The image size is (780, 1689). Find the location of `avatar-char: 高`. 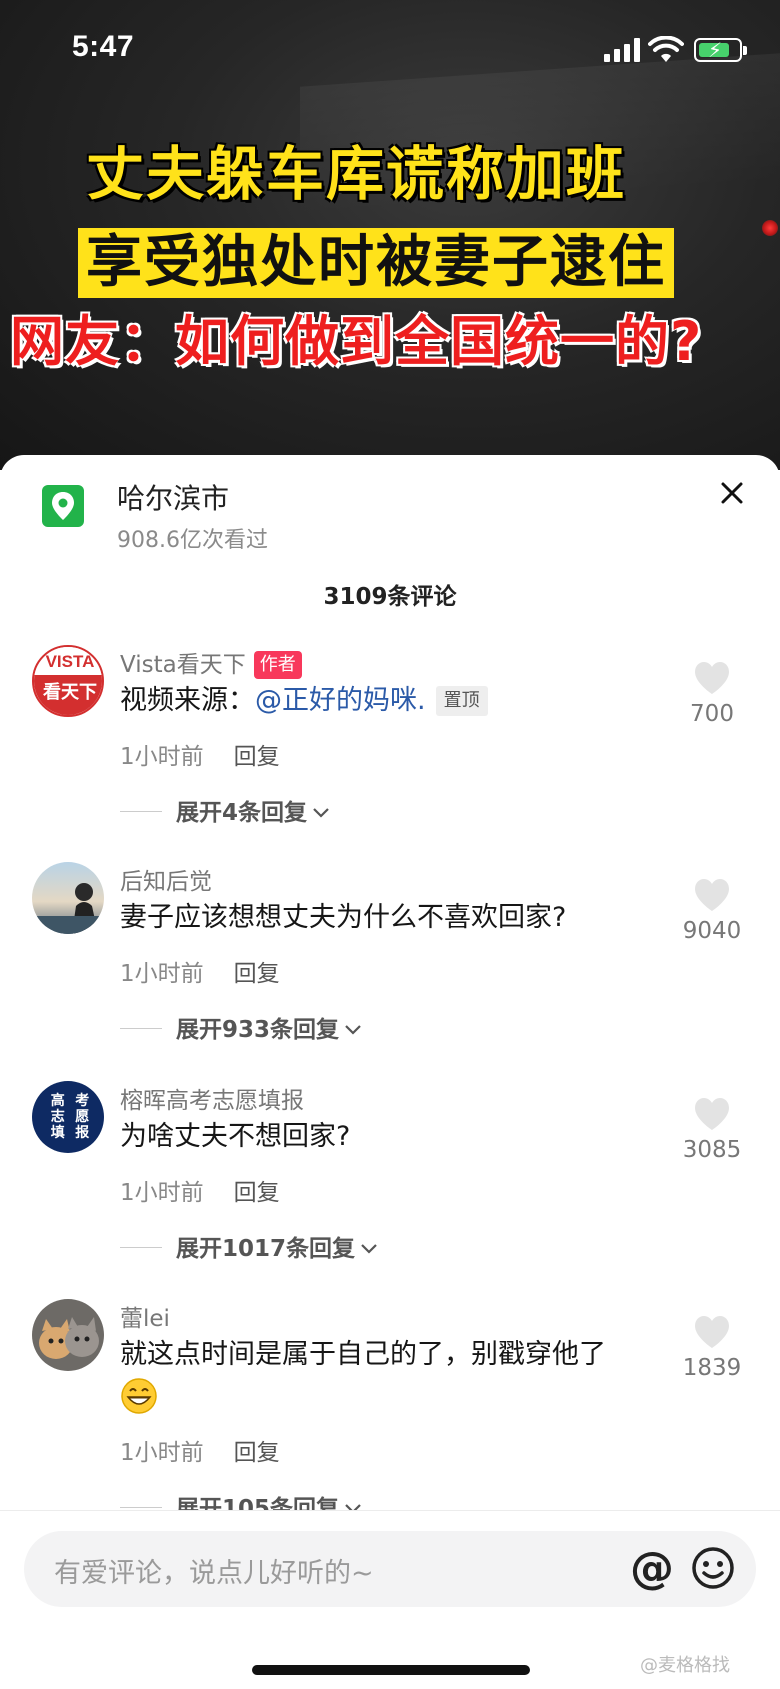

avatar-char: 高 is located at coordinates (57, 1101).